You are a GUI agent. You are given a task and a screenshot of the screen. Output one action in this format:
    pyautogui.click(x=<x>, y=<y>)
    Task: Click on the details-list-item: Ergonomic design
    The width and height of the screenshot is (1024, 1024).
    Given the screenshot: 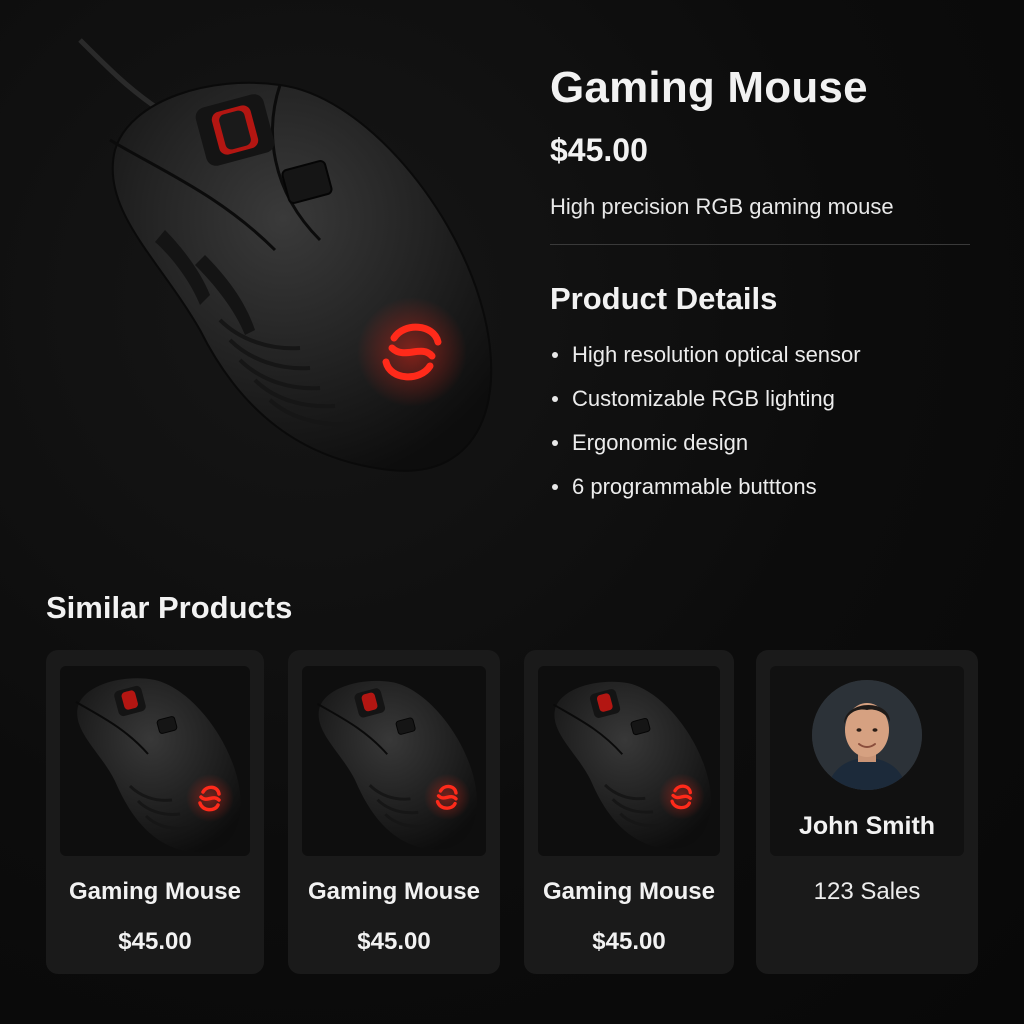 What is the action you would take?
    pyautogui.click(x=760, y=443)
    